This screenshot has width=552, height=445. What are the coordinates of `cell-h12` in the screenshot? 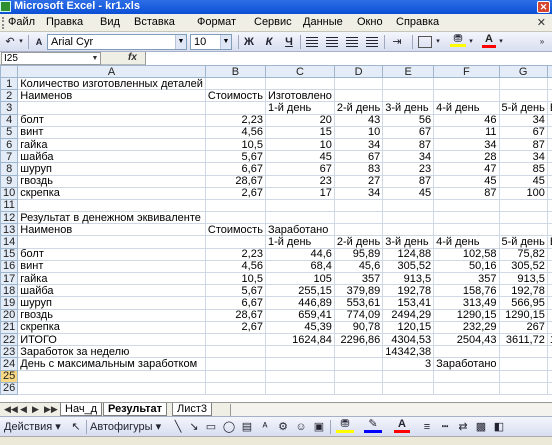 It's located at (549, 218).